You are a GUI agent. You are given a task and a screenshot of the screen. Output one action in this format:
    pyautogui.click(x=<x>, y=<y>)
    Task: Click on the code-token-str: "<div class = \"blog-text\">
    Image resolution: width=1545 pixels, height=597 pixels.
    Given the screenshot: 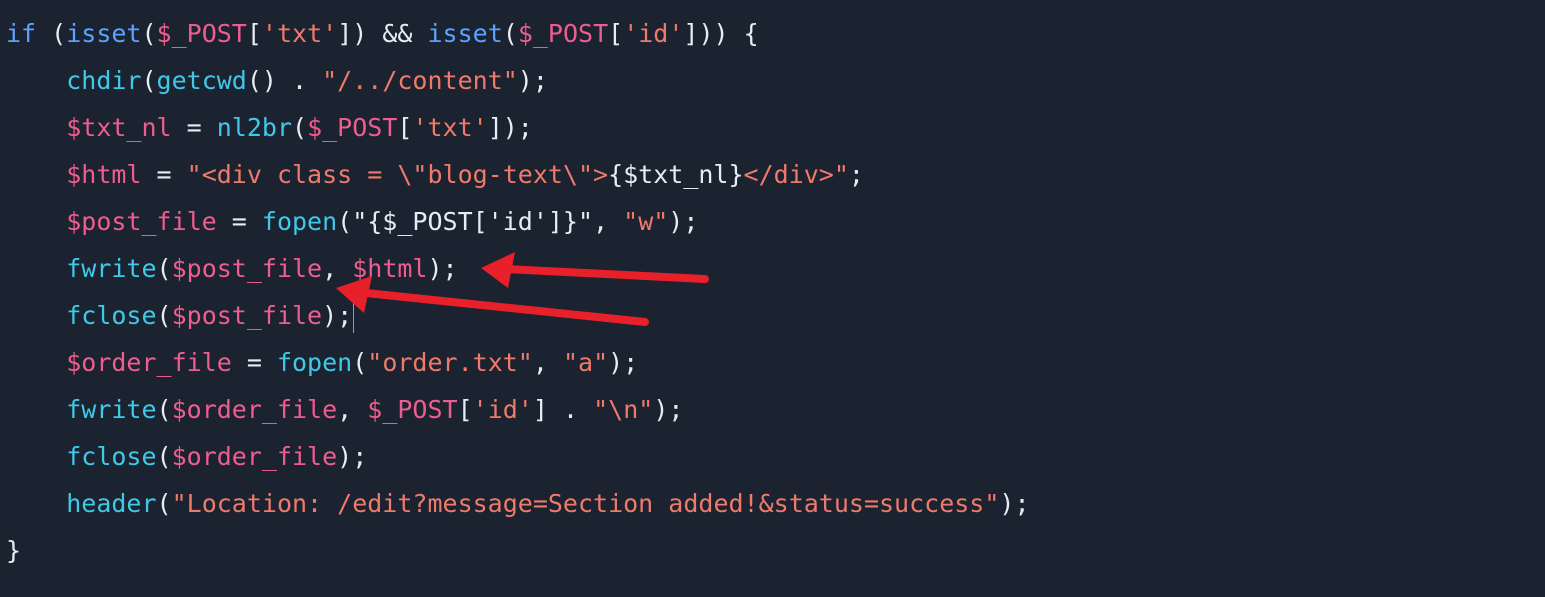 What is the action you would take?
    pyautogui.click(x=397, y=174)
    